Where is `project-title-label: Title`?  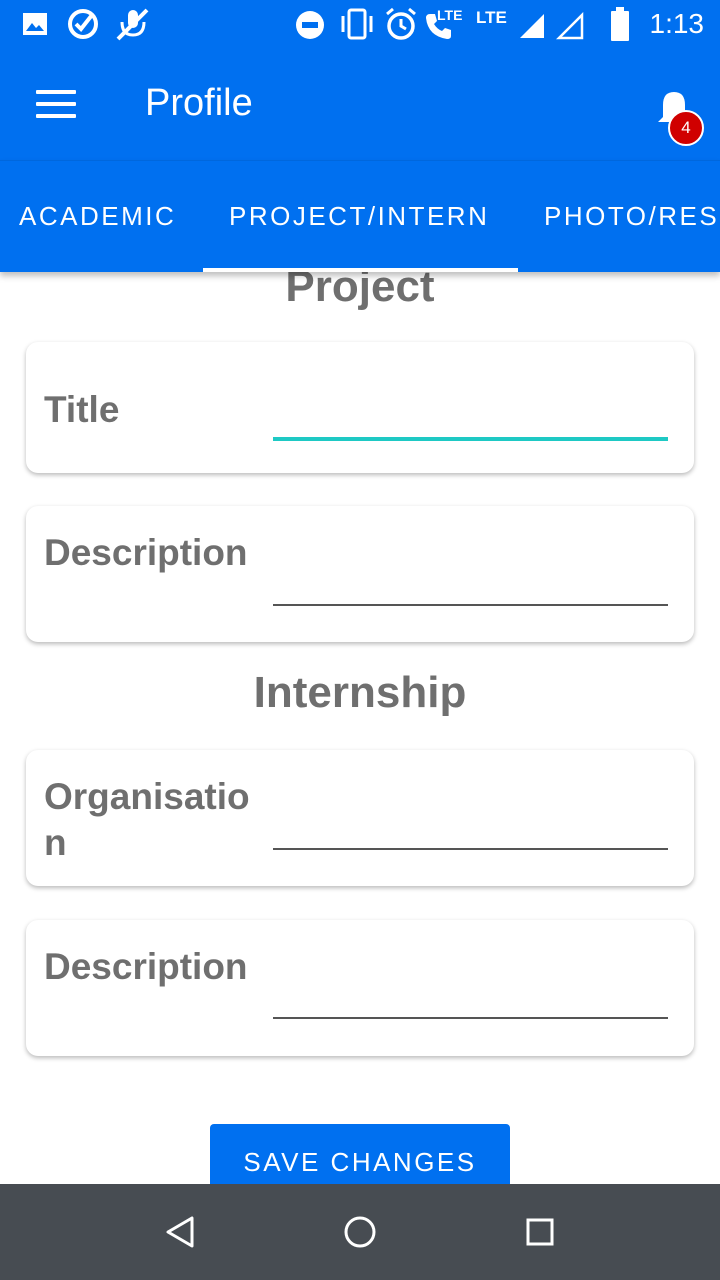
project-title-label: Title is located at coordinates (82, 409).